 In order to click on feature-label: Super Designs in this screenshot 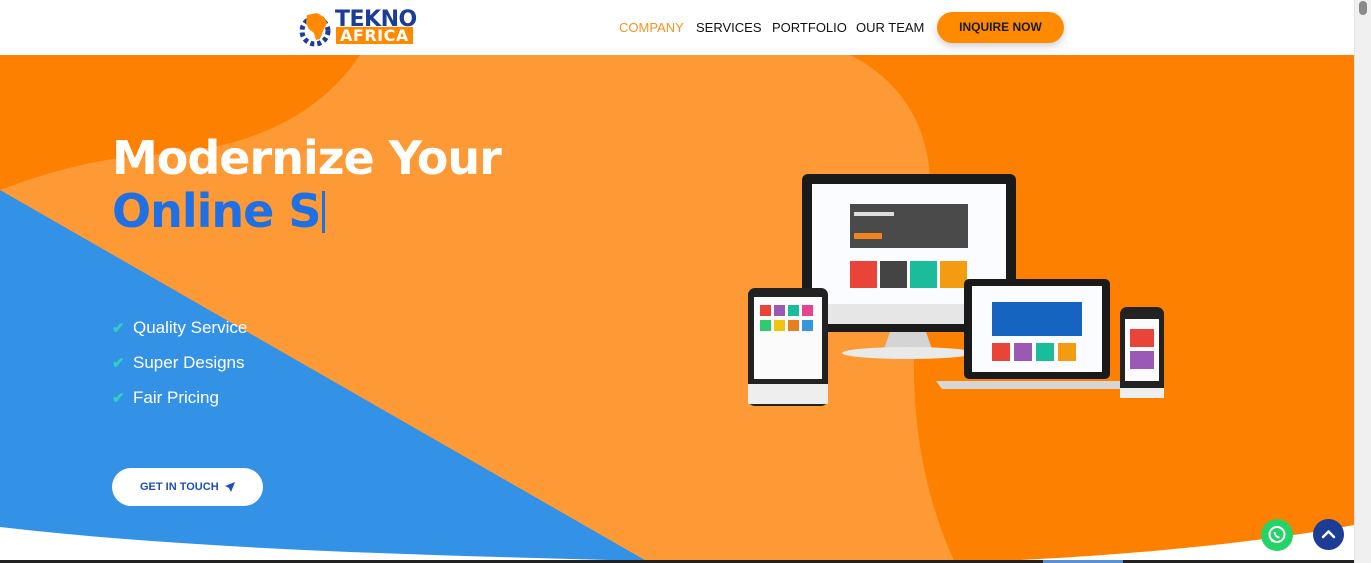, I will do `click(189, 362)`.